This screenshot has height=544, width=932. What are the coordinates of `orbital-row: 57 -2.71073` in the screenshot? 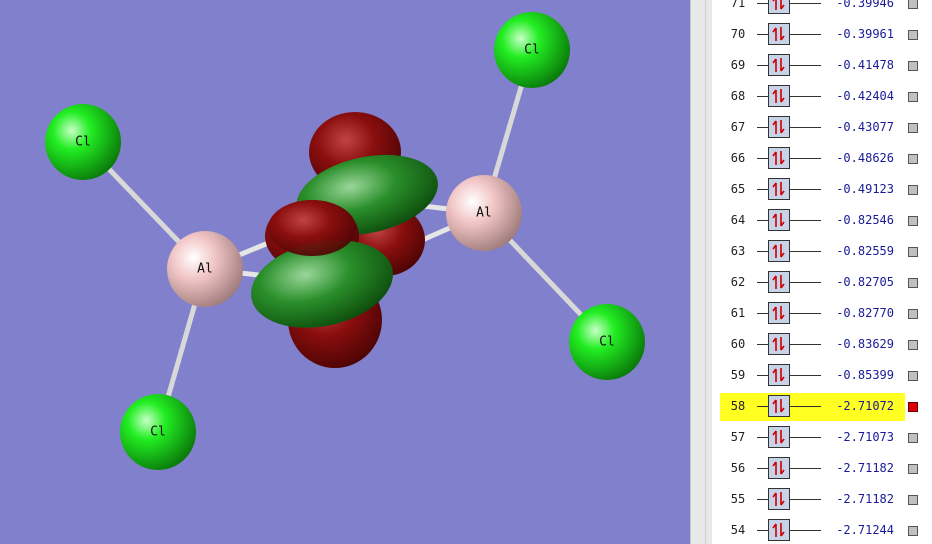 It's located at (823, 438).